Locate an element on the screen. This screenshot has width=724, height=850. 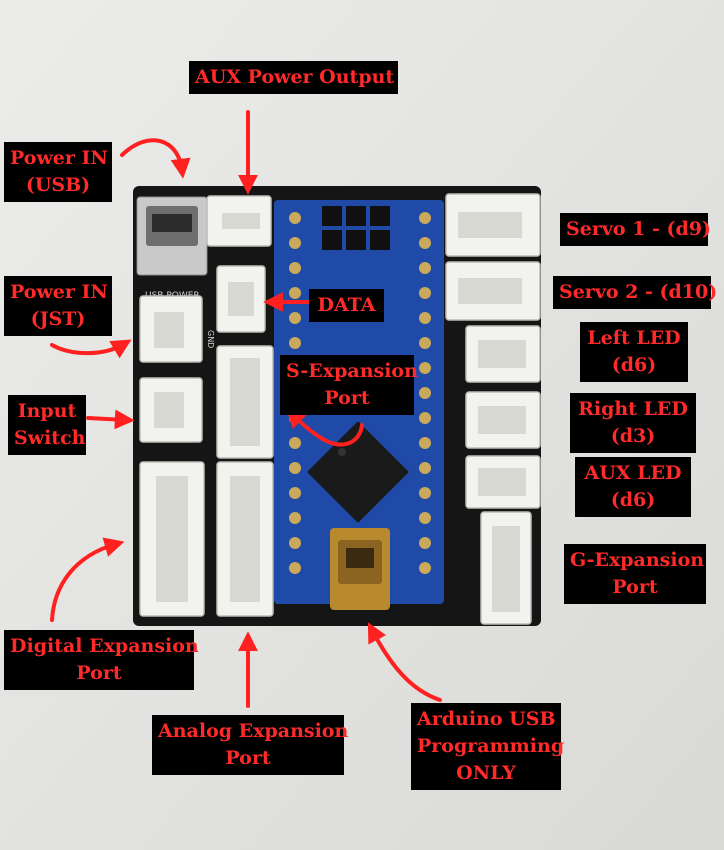
usb-power-port is located at coordinates (172, 236).